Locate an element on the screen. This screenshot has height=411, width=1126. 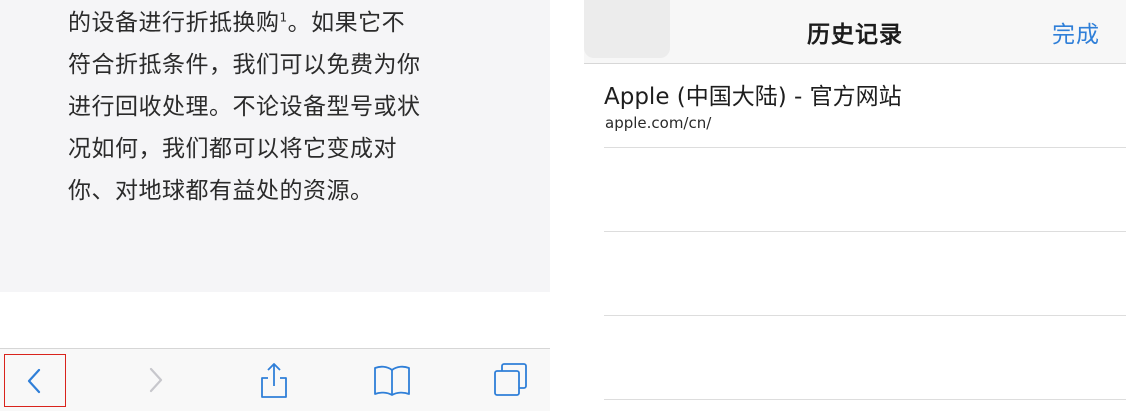
paragraph-line-3: 进行回收处理。不论设备型号或状 is located at coordinates (244, 107).